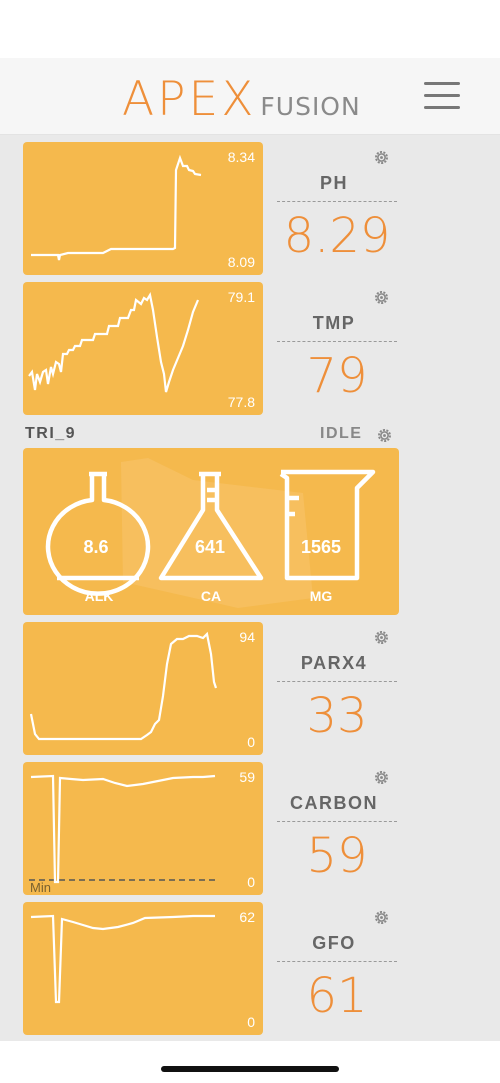 The width and height of the screenshot is (500, 1083). What do you see at coordinates (210, 547) in the screenshot?
I see `ca-value: 641` at bounding box center [210, 547].